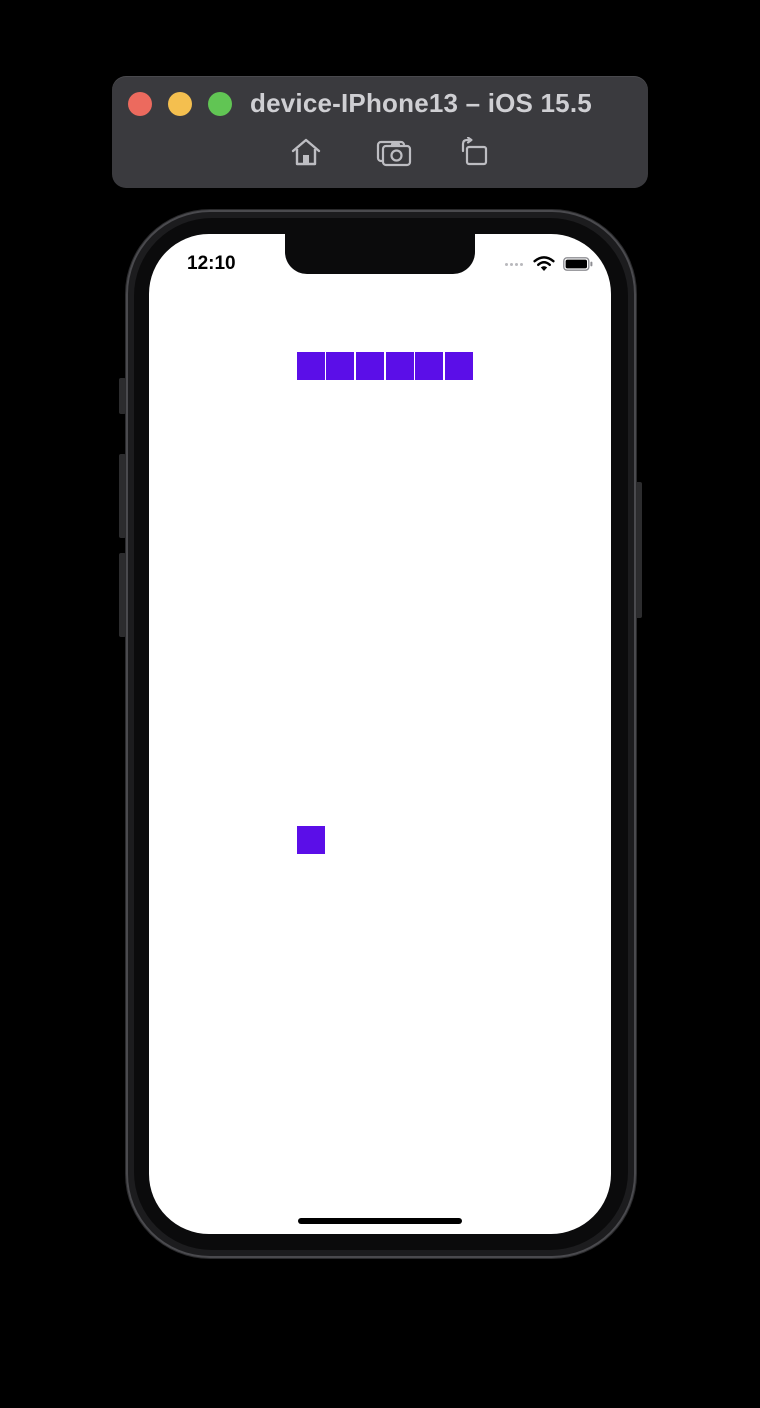 This screenshot has width=760, height=1408. What do you see at coordinates (140, 104) in the screenshot?
I see `close-window-button` at bounding box center [140, 104].